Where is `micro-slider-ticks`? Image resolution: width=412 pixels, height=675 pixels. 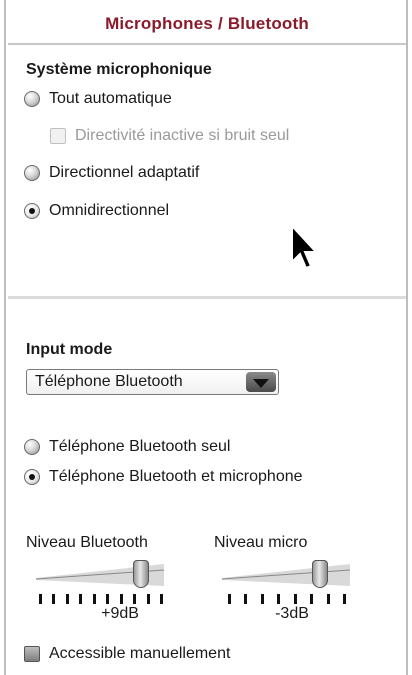 micro-slider-ticks is located at coordinates (287, 599).